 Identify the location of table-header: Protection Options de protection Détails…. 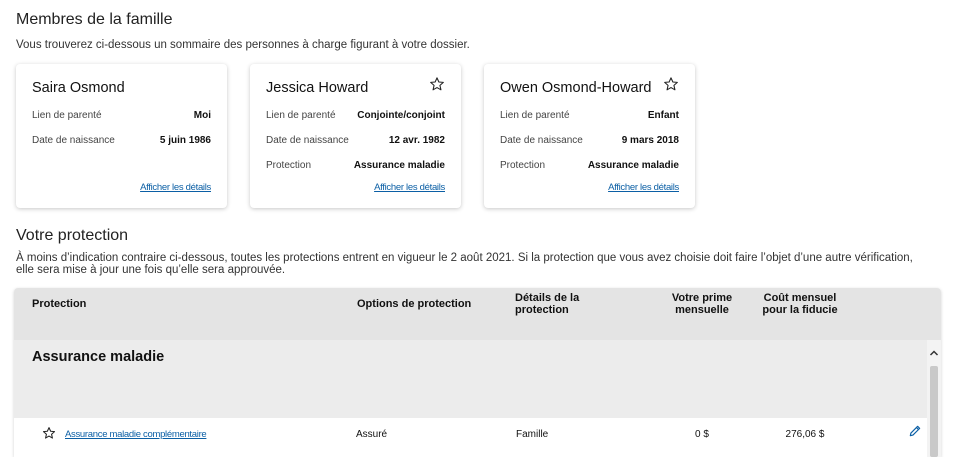
(477, 314).